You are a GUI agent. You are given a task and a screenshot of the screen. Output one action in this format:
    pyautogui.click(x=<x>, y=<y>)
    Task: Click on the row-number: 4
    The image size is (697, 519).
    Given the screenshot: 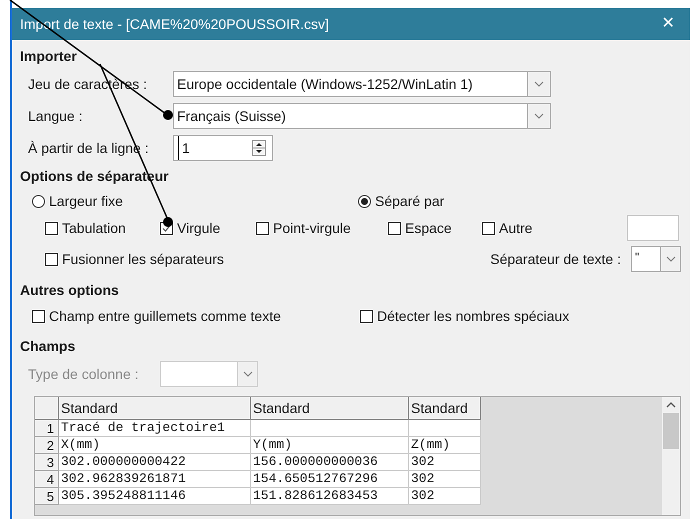 What is the action you would take?
    pyautogui.click(x=47, y=479)
    